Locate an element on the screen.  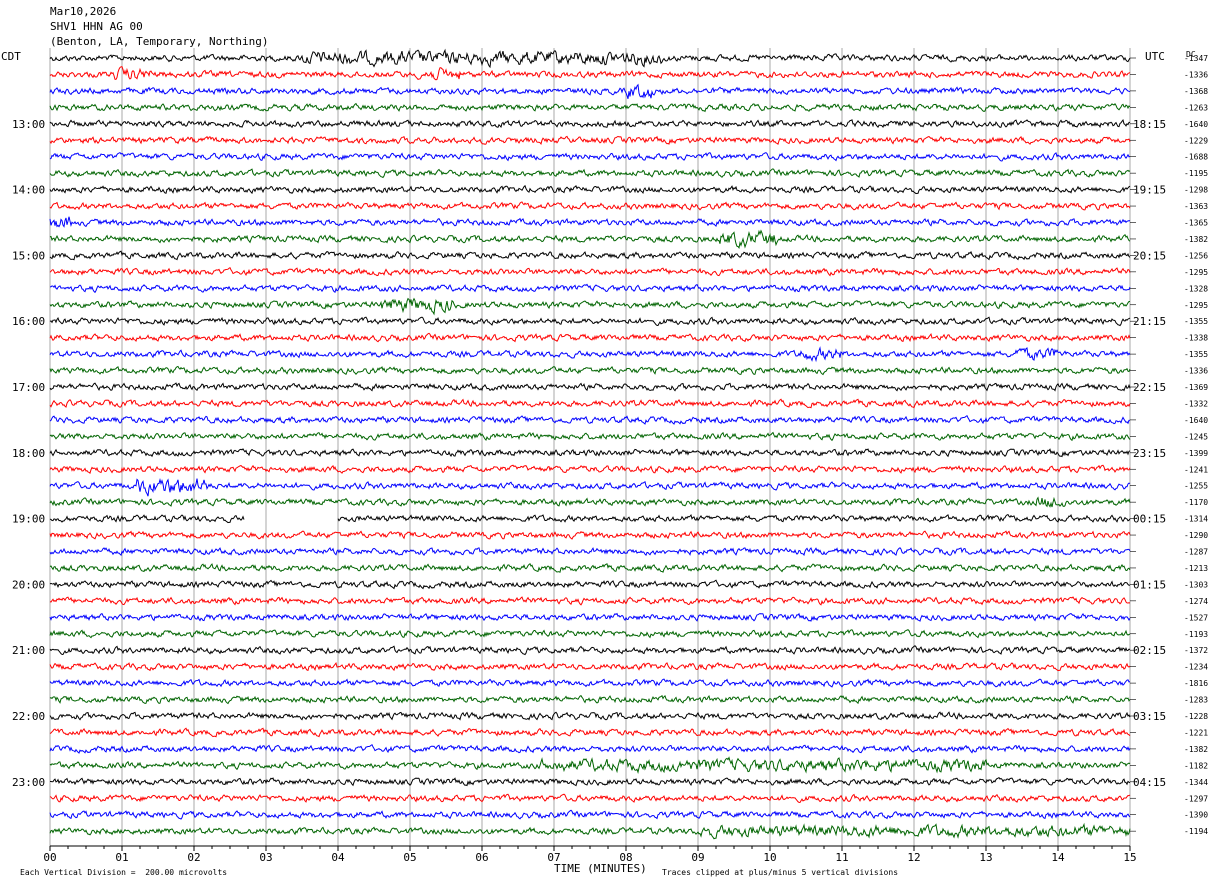
dc-offset-label: -1688 is located at coordinates (1196, 157).